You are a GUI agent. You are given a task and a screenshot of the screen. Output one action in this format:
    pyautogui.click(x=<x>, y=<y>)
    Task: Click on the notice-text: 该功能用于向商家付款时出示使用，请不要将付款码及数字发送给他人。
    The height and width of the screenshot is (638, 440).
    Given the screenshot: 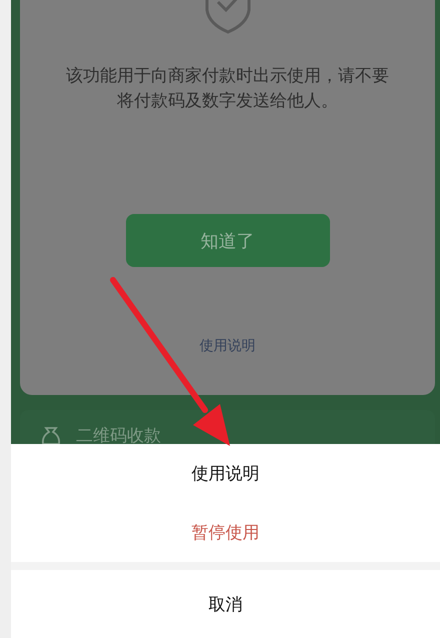 What is the action you would take?
    pyautogui.click(x=227, y=89)
    